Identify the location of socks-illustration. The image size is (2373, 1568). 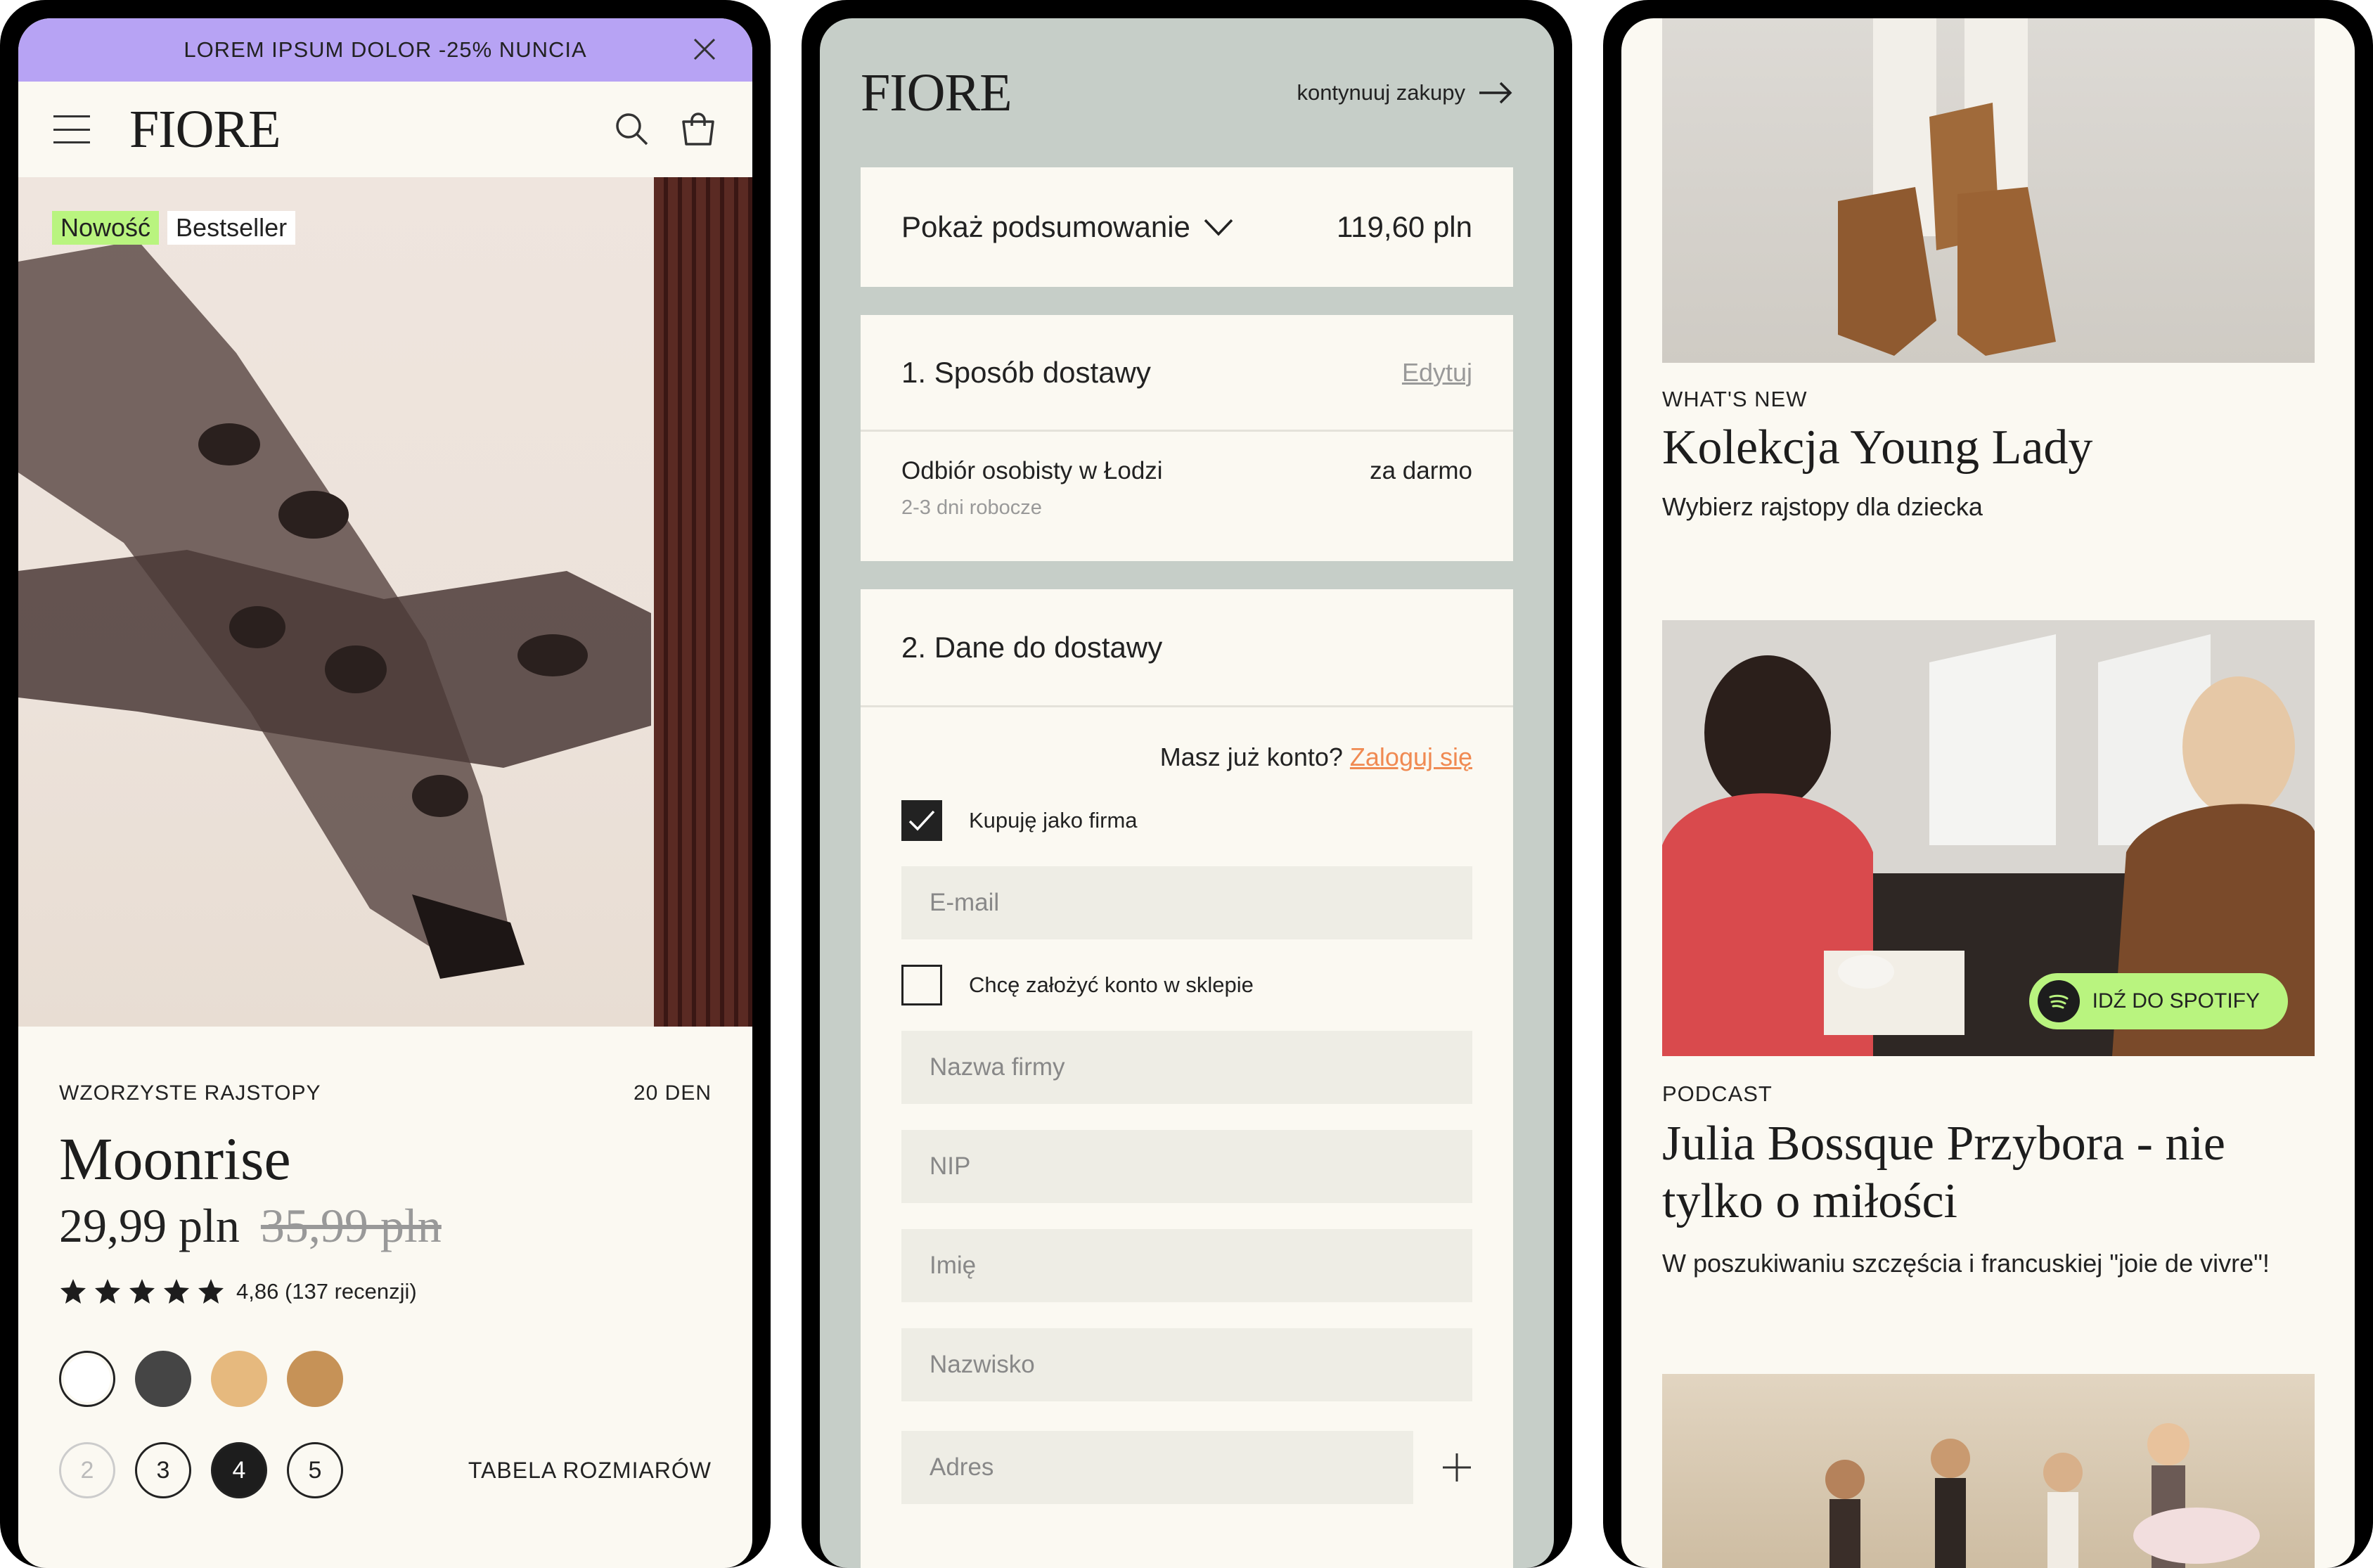
(334, 609).